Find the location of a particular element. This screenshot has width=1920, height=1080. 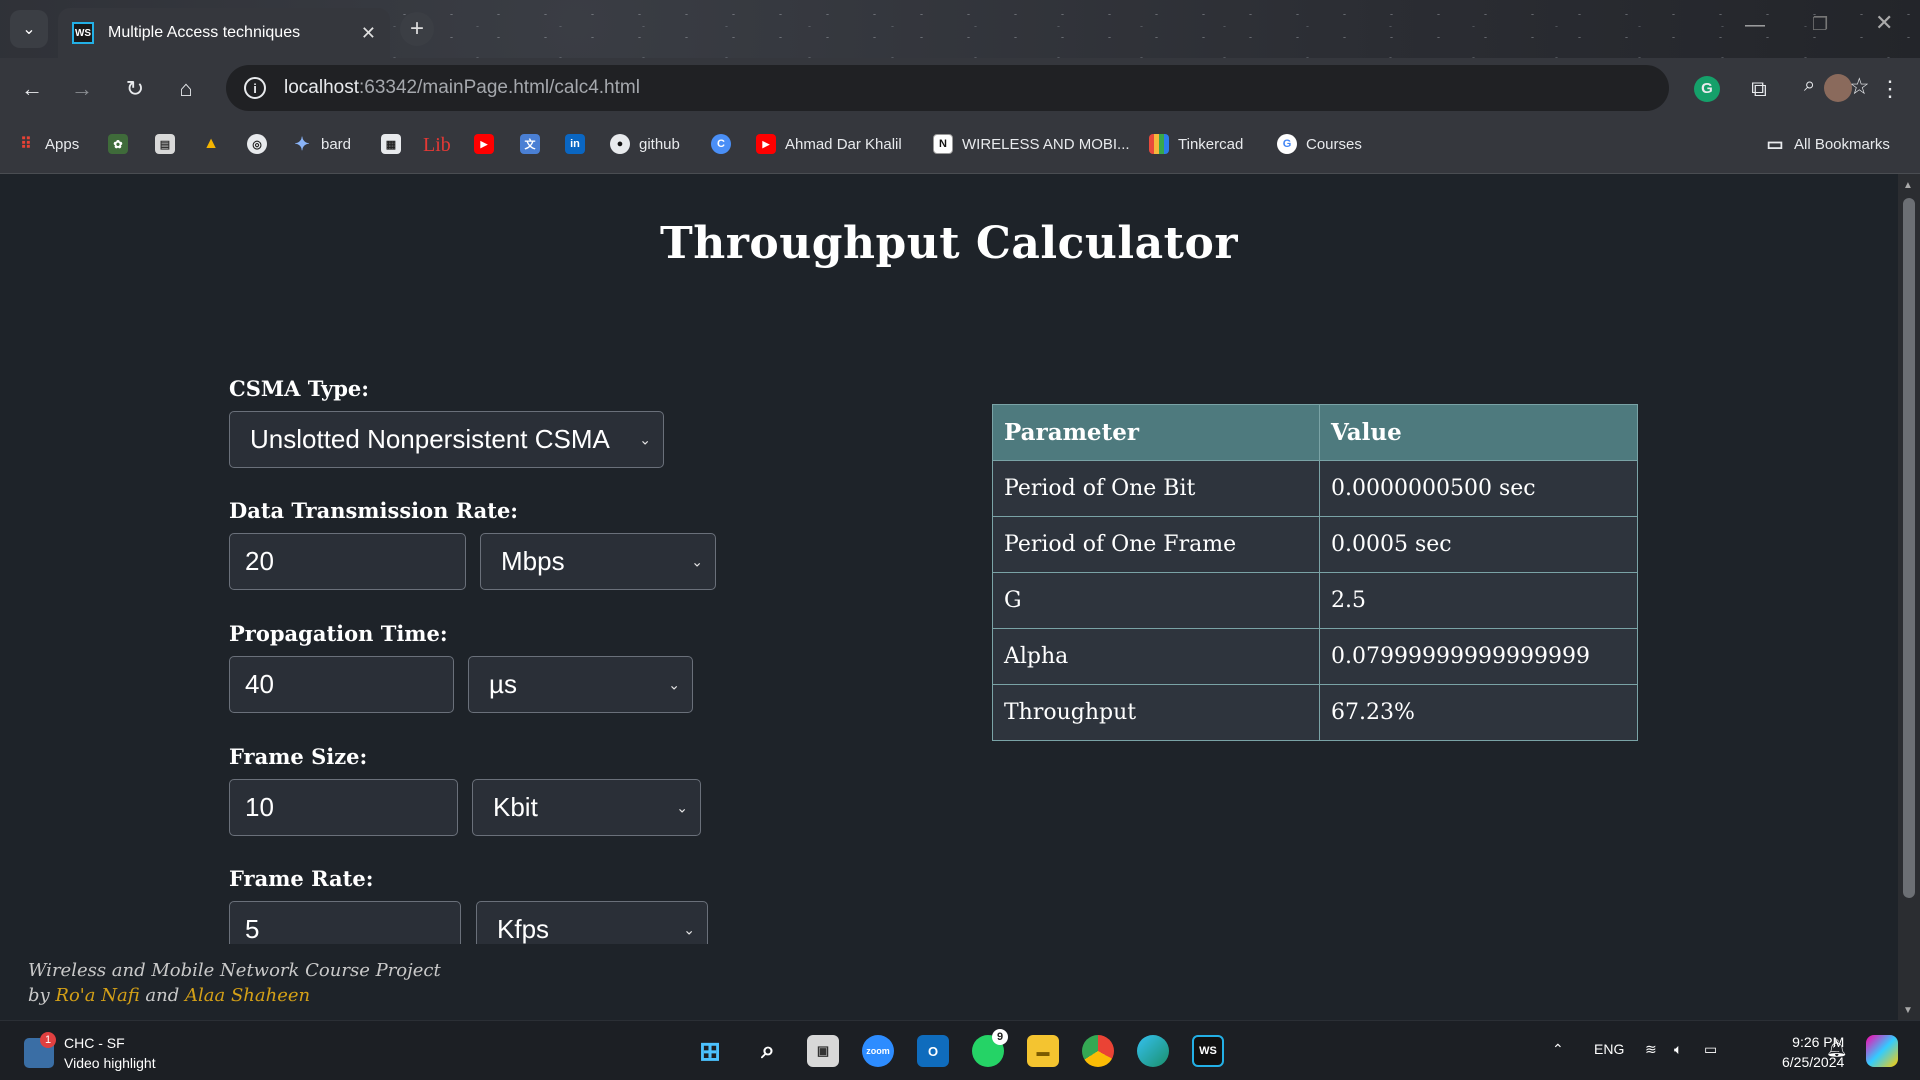

lib-icon: Lib is located at coordinates (437, 145).